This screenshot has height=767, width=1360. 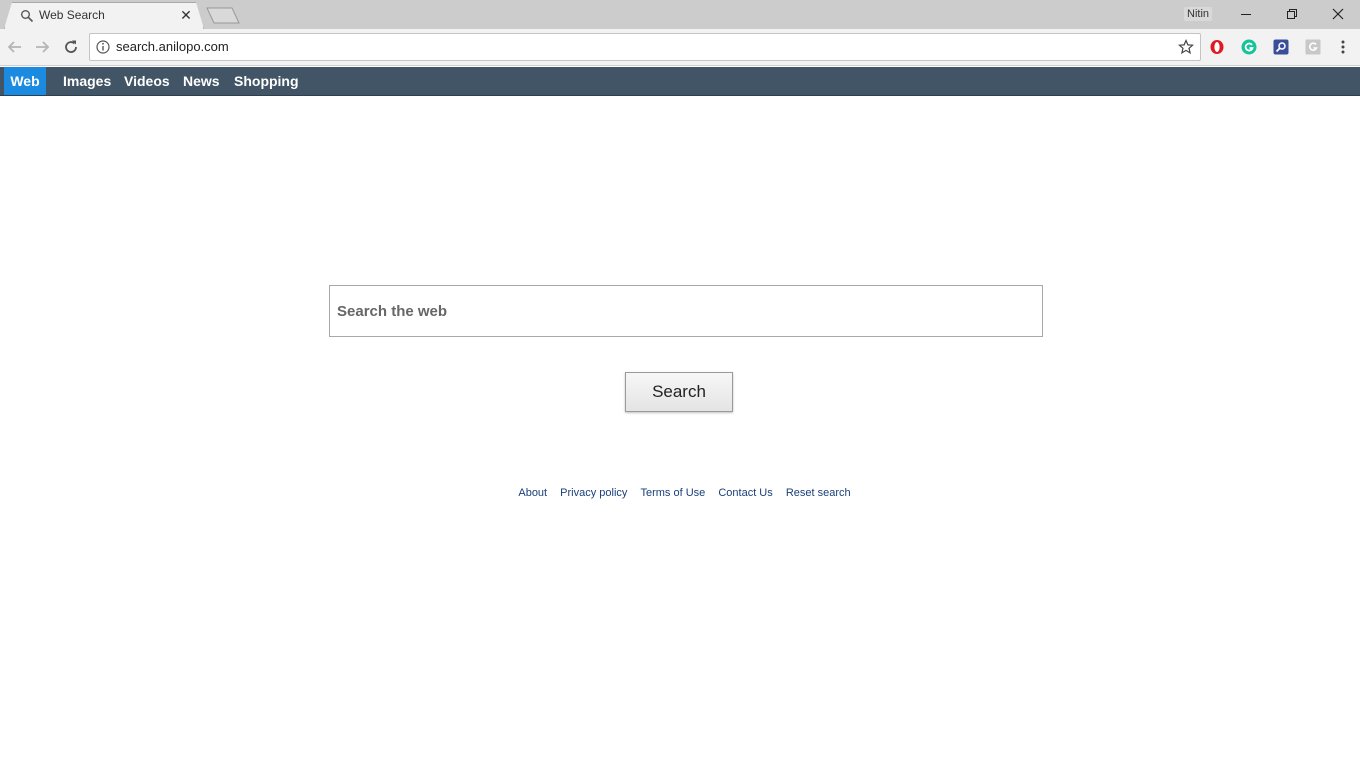 What do you see at coordinates (745, 493) in the screenshot?
I see `footer-link-contact: Contact Us` at bounding box center [745, 493].